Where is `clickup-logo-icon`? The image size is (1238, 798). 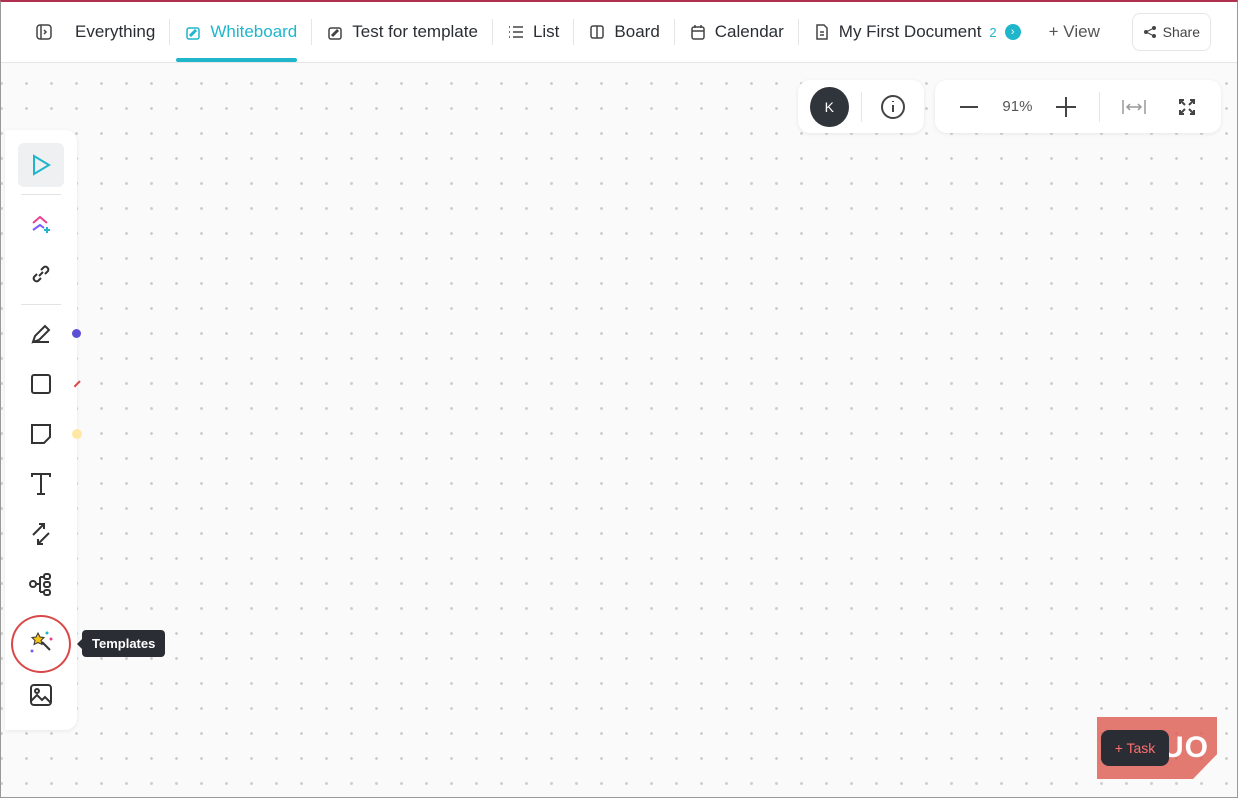 clickup-logo-icon is located at coordinates (41, 224).